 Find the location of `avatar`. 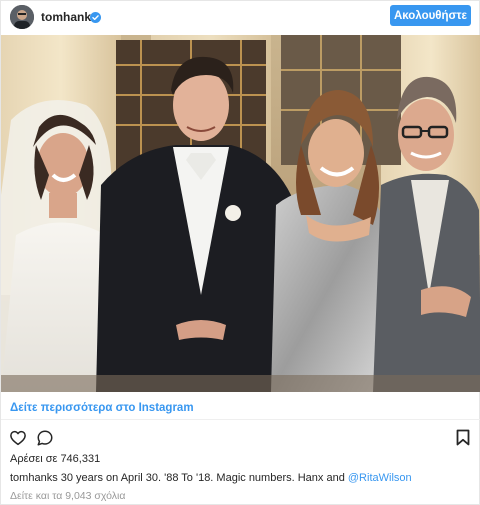

avatar is located at coordinates (22, 17).